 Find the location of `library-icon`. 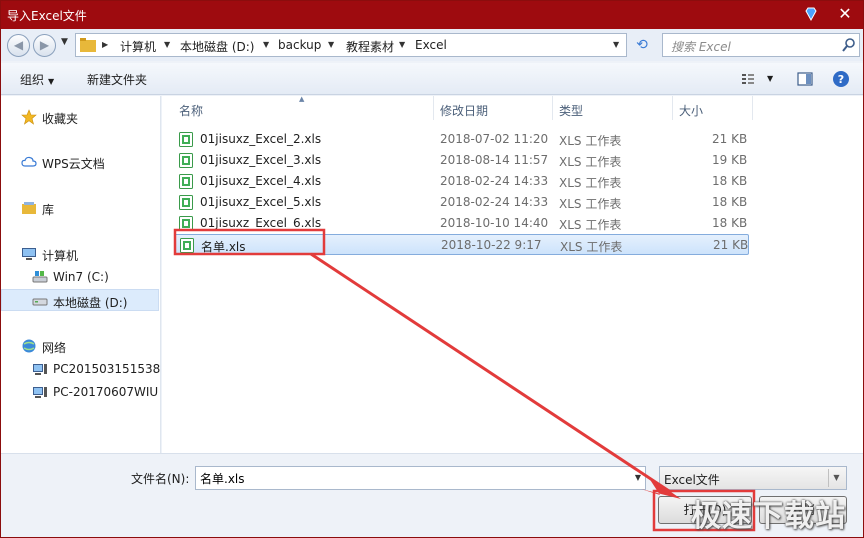

library-icon is located at coordinates (29, 208).